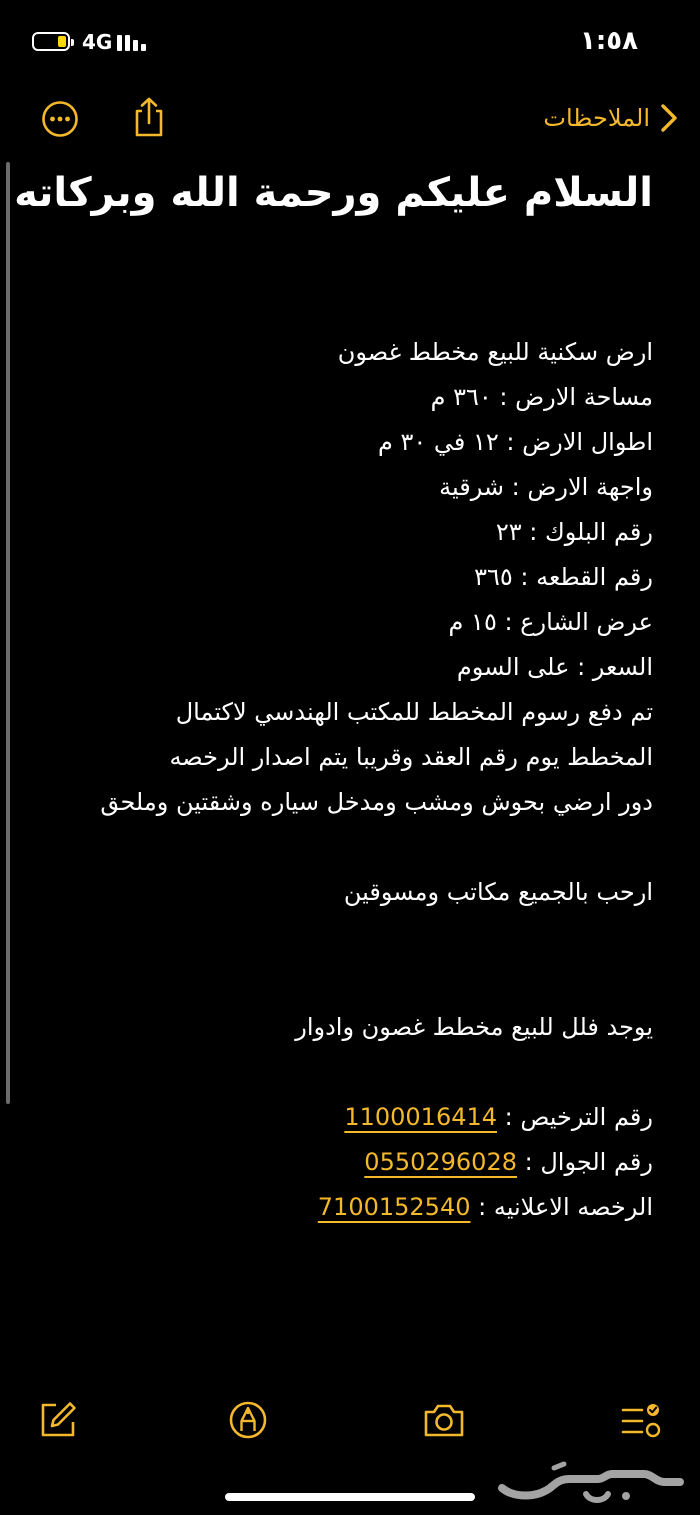 This screenshot has width=700, height=1515. I want to click on compose-icon, so click(58, 1419).